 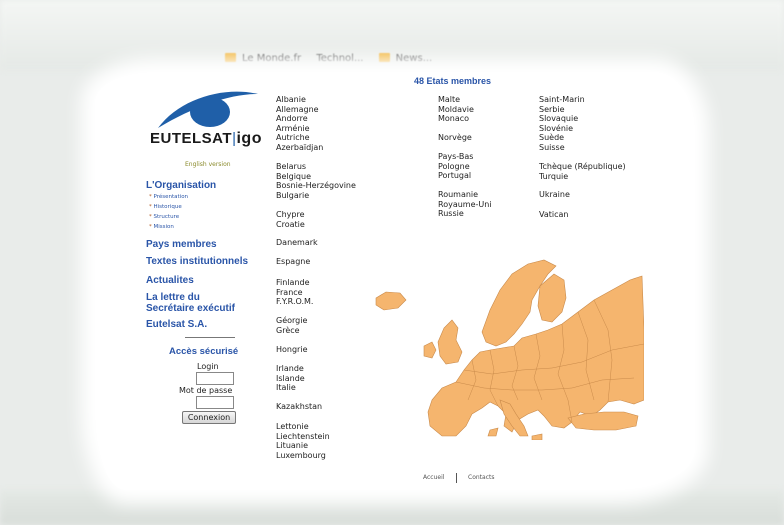 I want to click on country-group: Espagne, so click(x=293, y=262).